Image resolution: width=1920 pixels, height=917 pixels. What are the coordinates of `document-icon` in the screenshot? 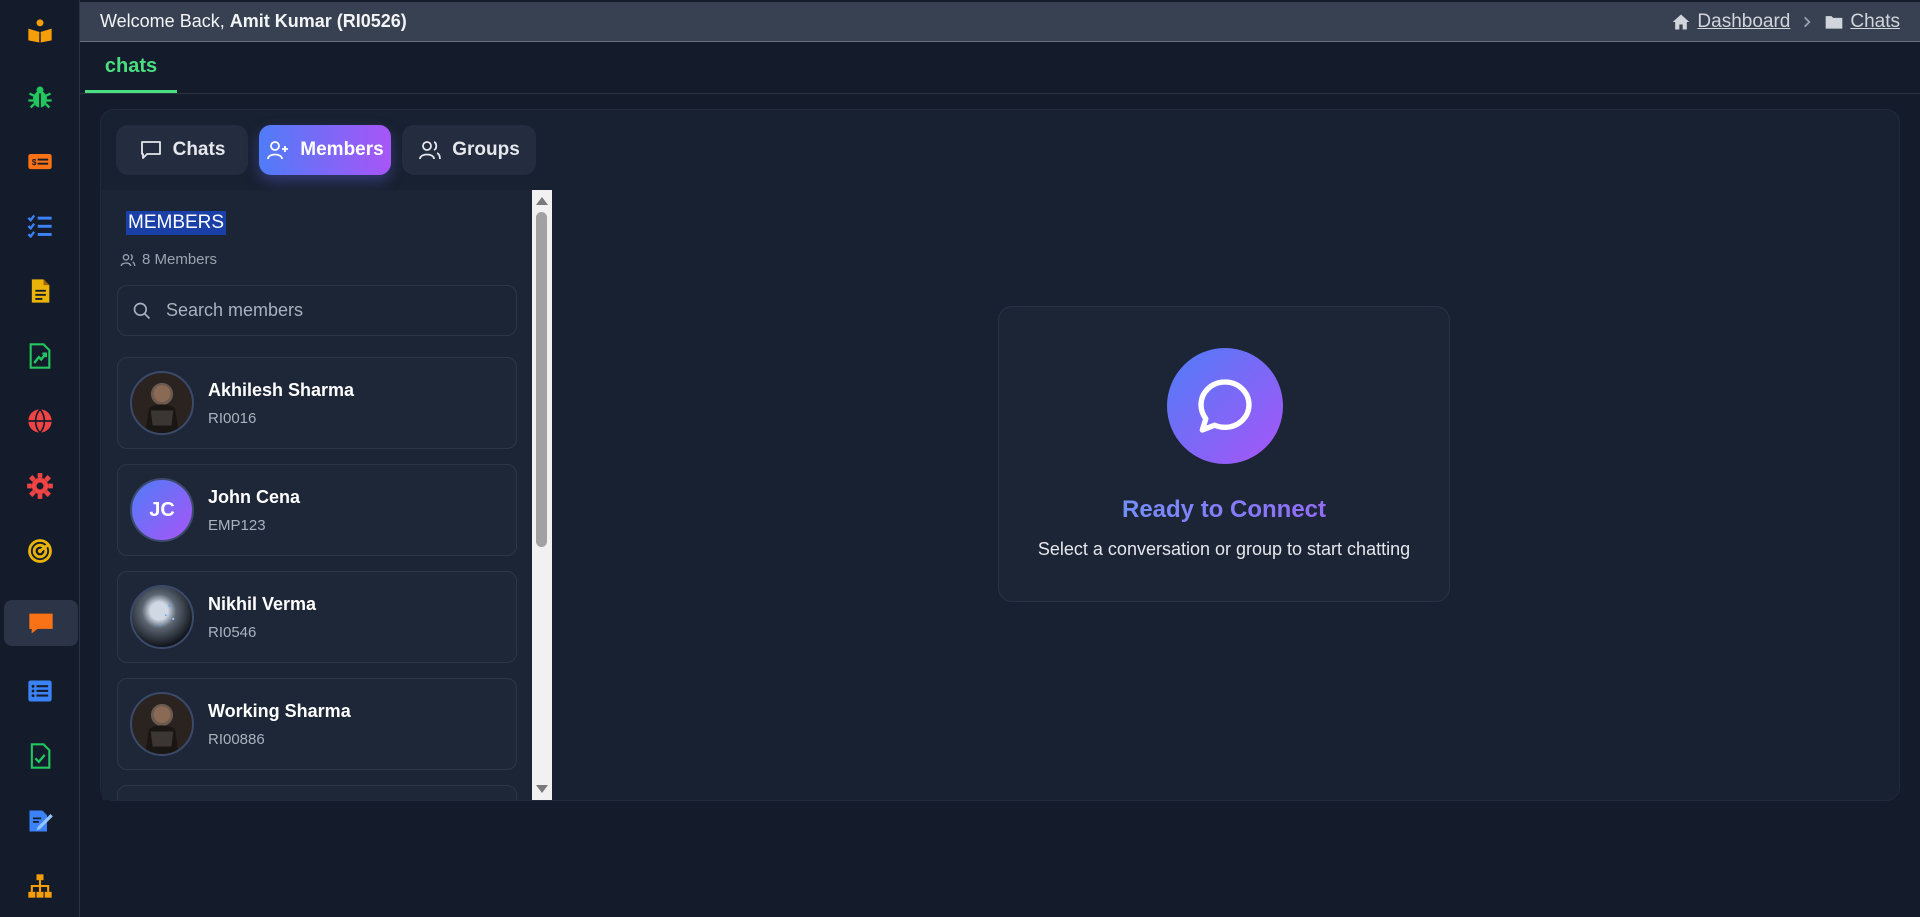 It's located at (39, 291).